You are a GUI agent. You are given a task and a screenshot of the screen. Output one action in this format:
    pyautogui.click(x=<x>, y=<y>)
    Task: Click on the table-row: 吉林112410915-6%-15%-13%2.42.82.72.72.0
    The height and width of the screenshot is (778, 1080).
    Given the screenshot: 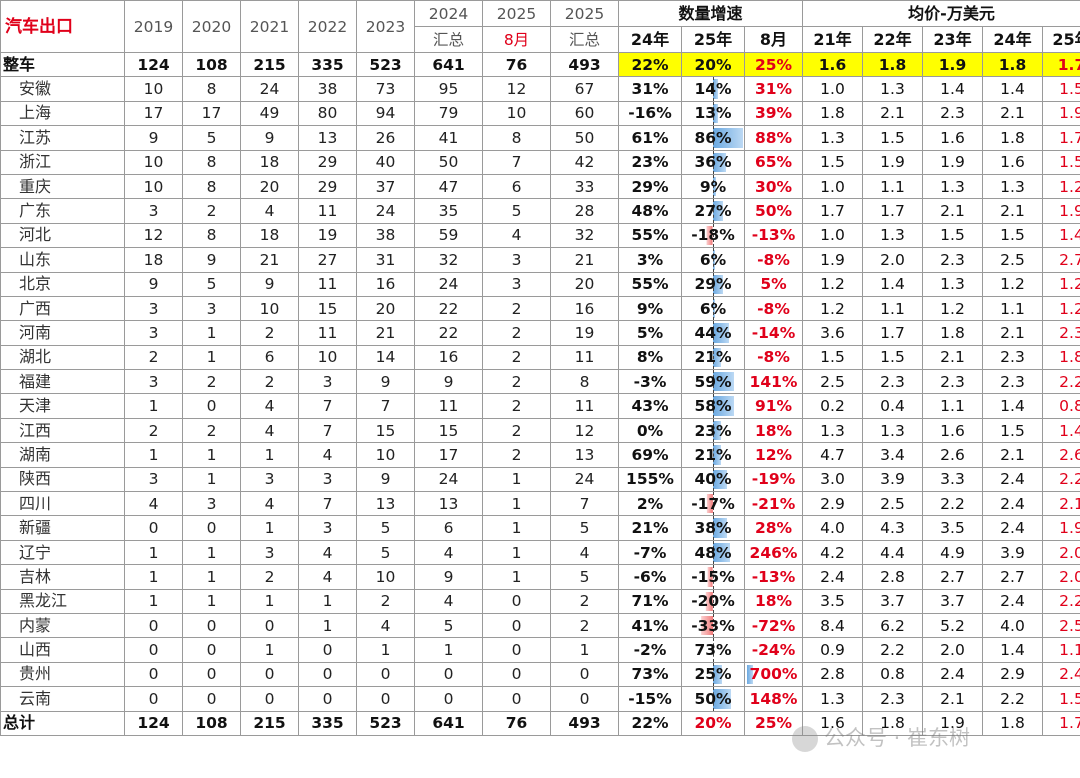 What is the action you would take?
    pyautogui.click(x=540, y=577)
    